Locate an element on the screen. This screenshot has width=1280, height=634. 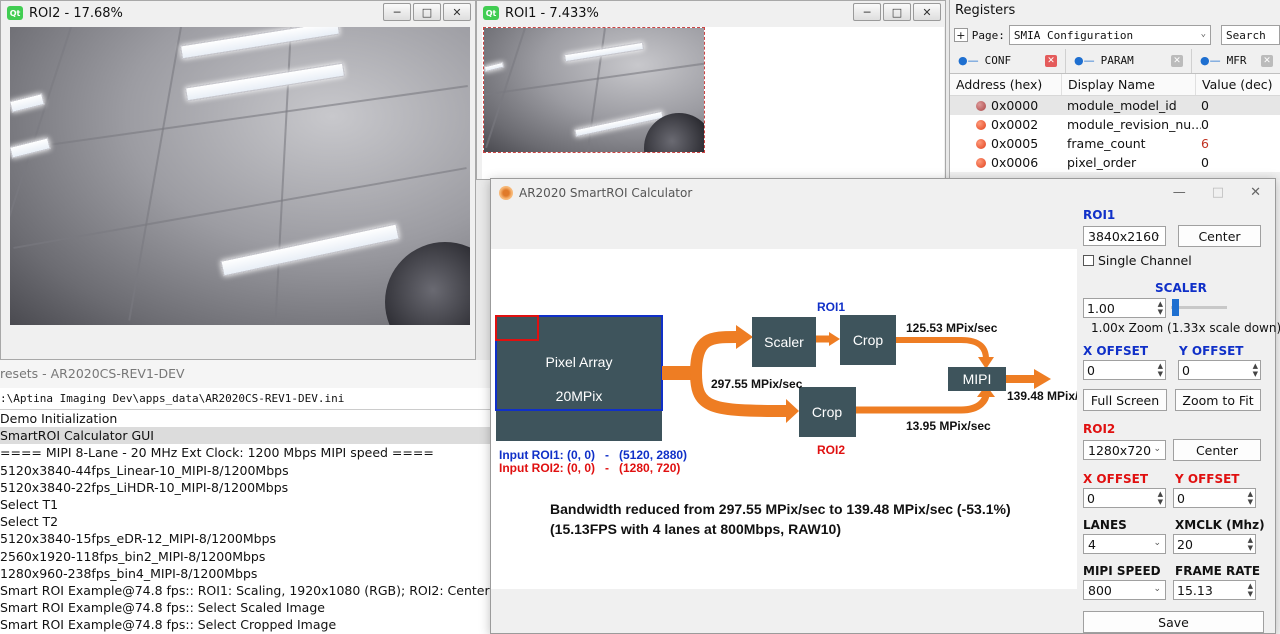
single-channel-checkbox: Single Channel is located at coordinates (1137, 260).